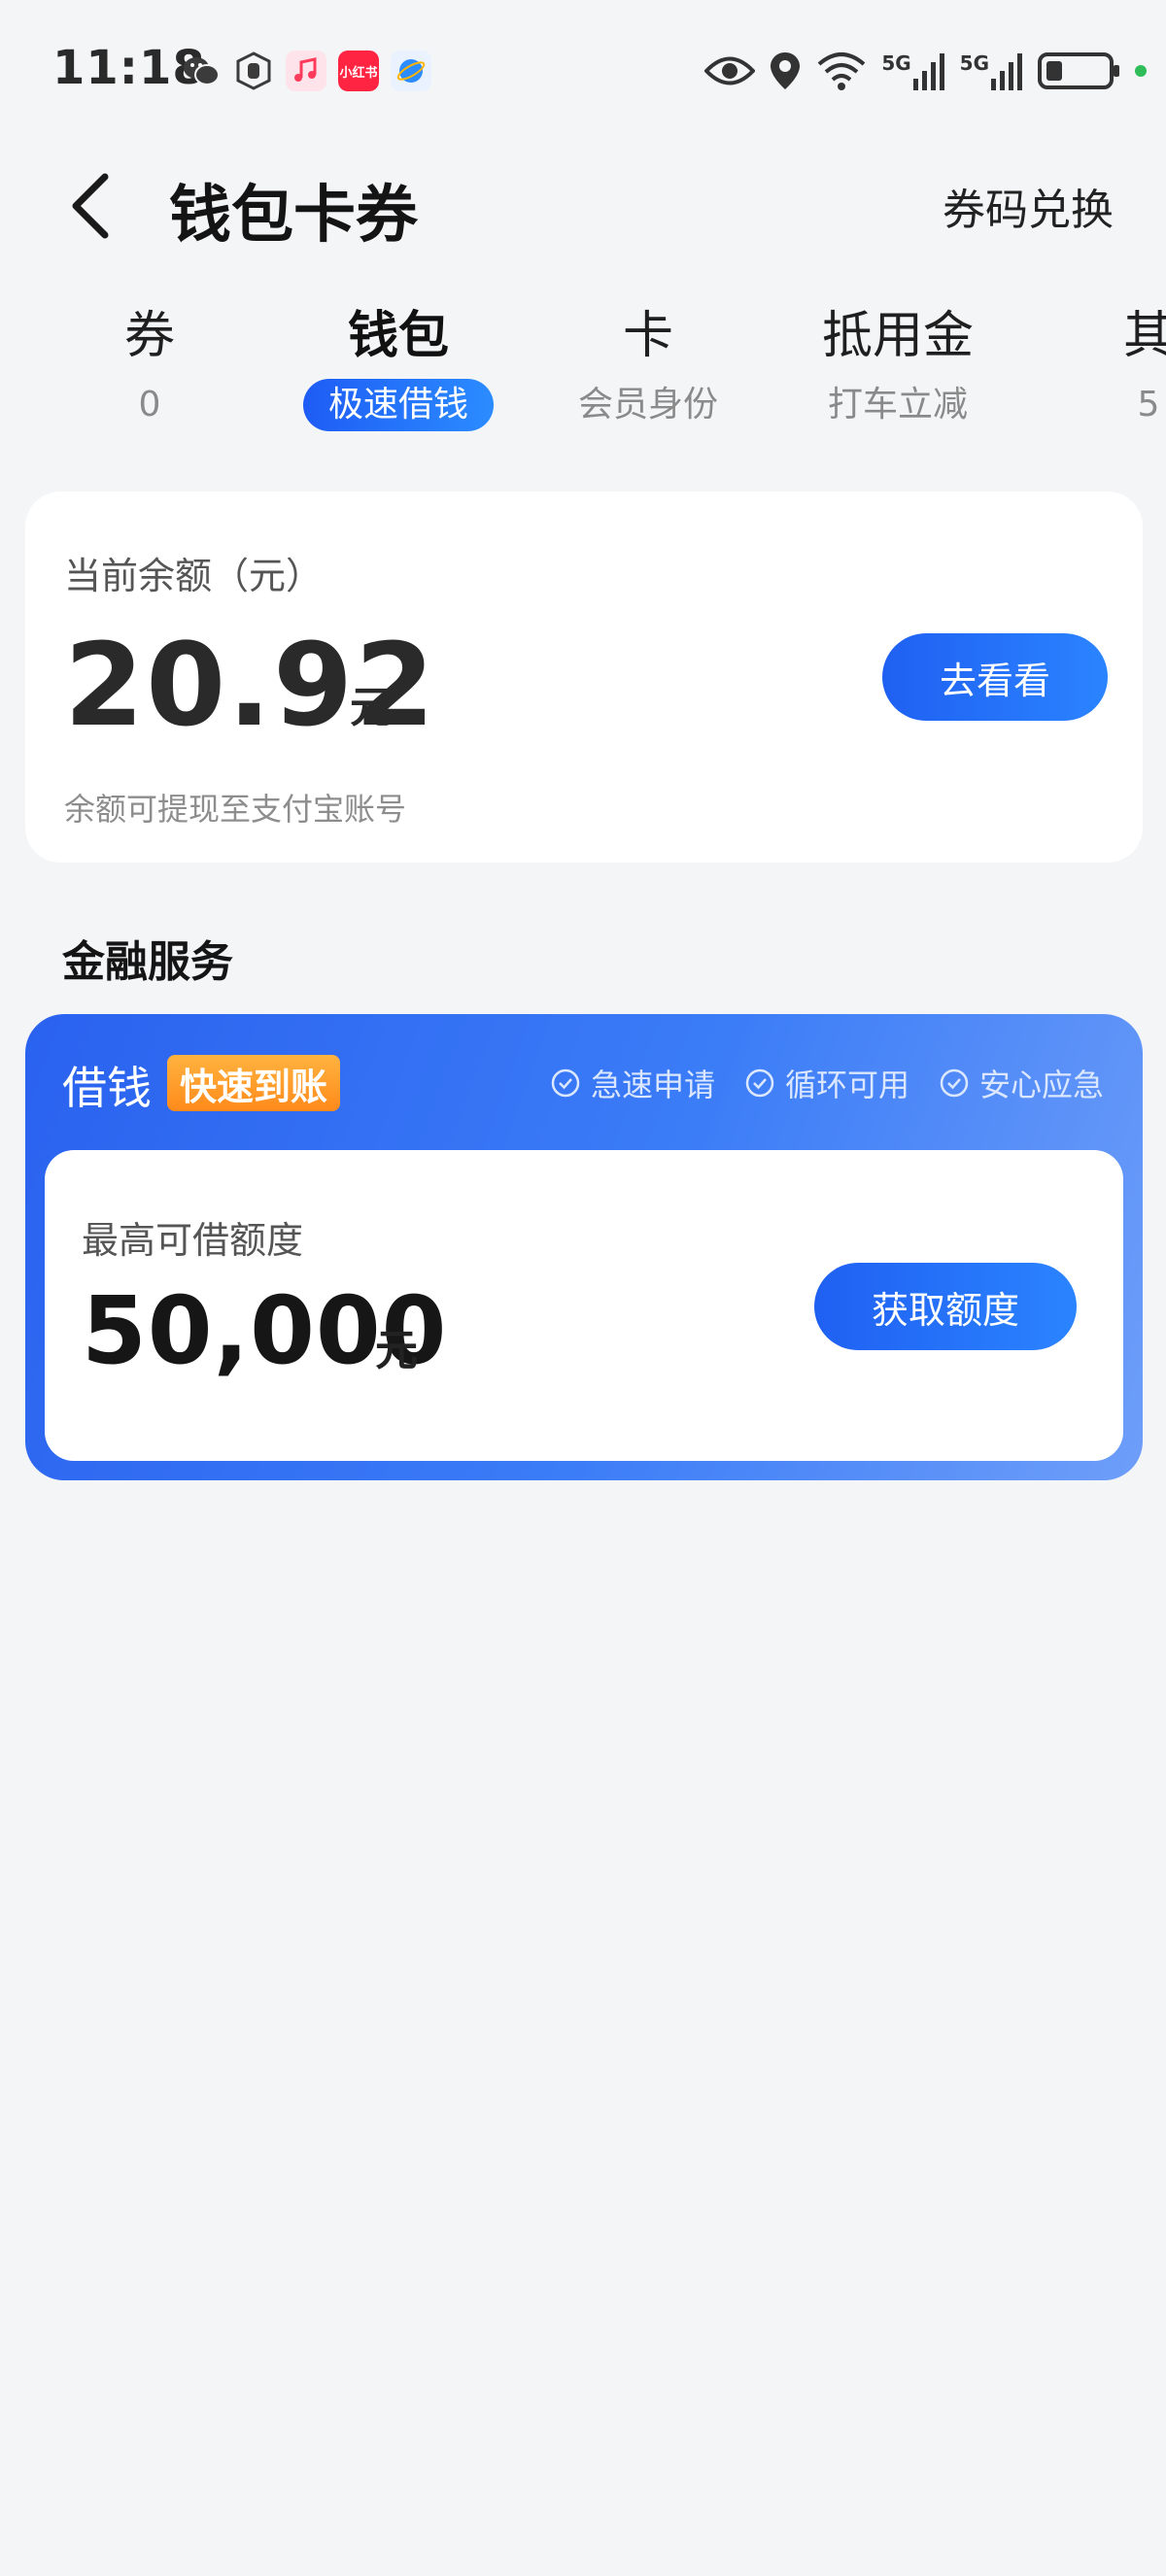 This screenshot has height=2576, width=1166. I want to click on tab-title: 其, so click(1144, 336).